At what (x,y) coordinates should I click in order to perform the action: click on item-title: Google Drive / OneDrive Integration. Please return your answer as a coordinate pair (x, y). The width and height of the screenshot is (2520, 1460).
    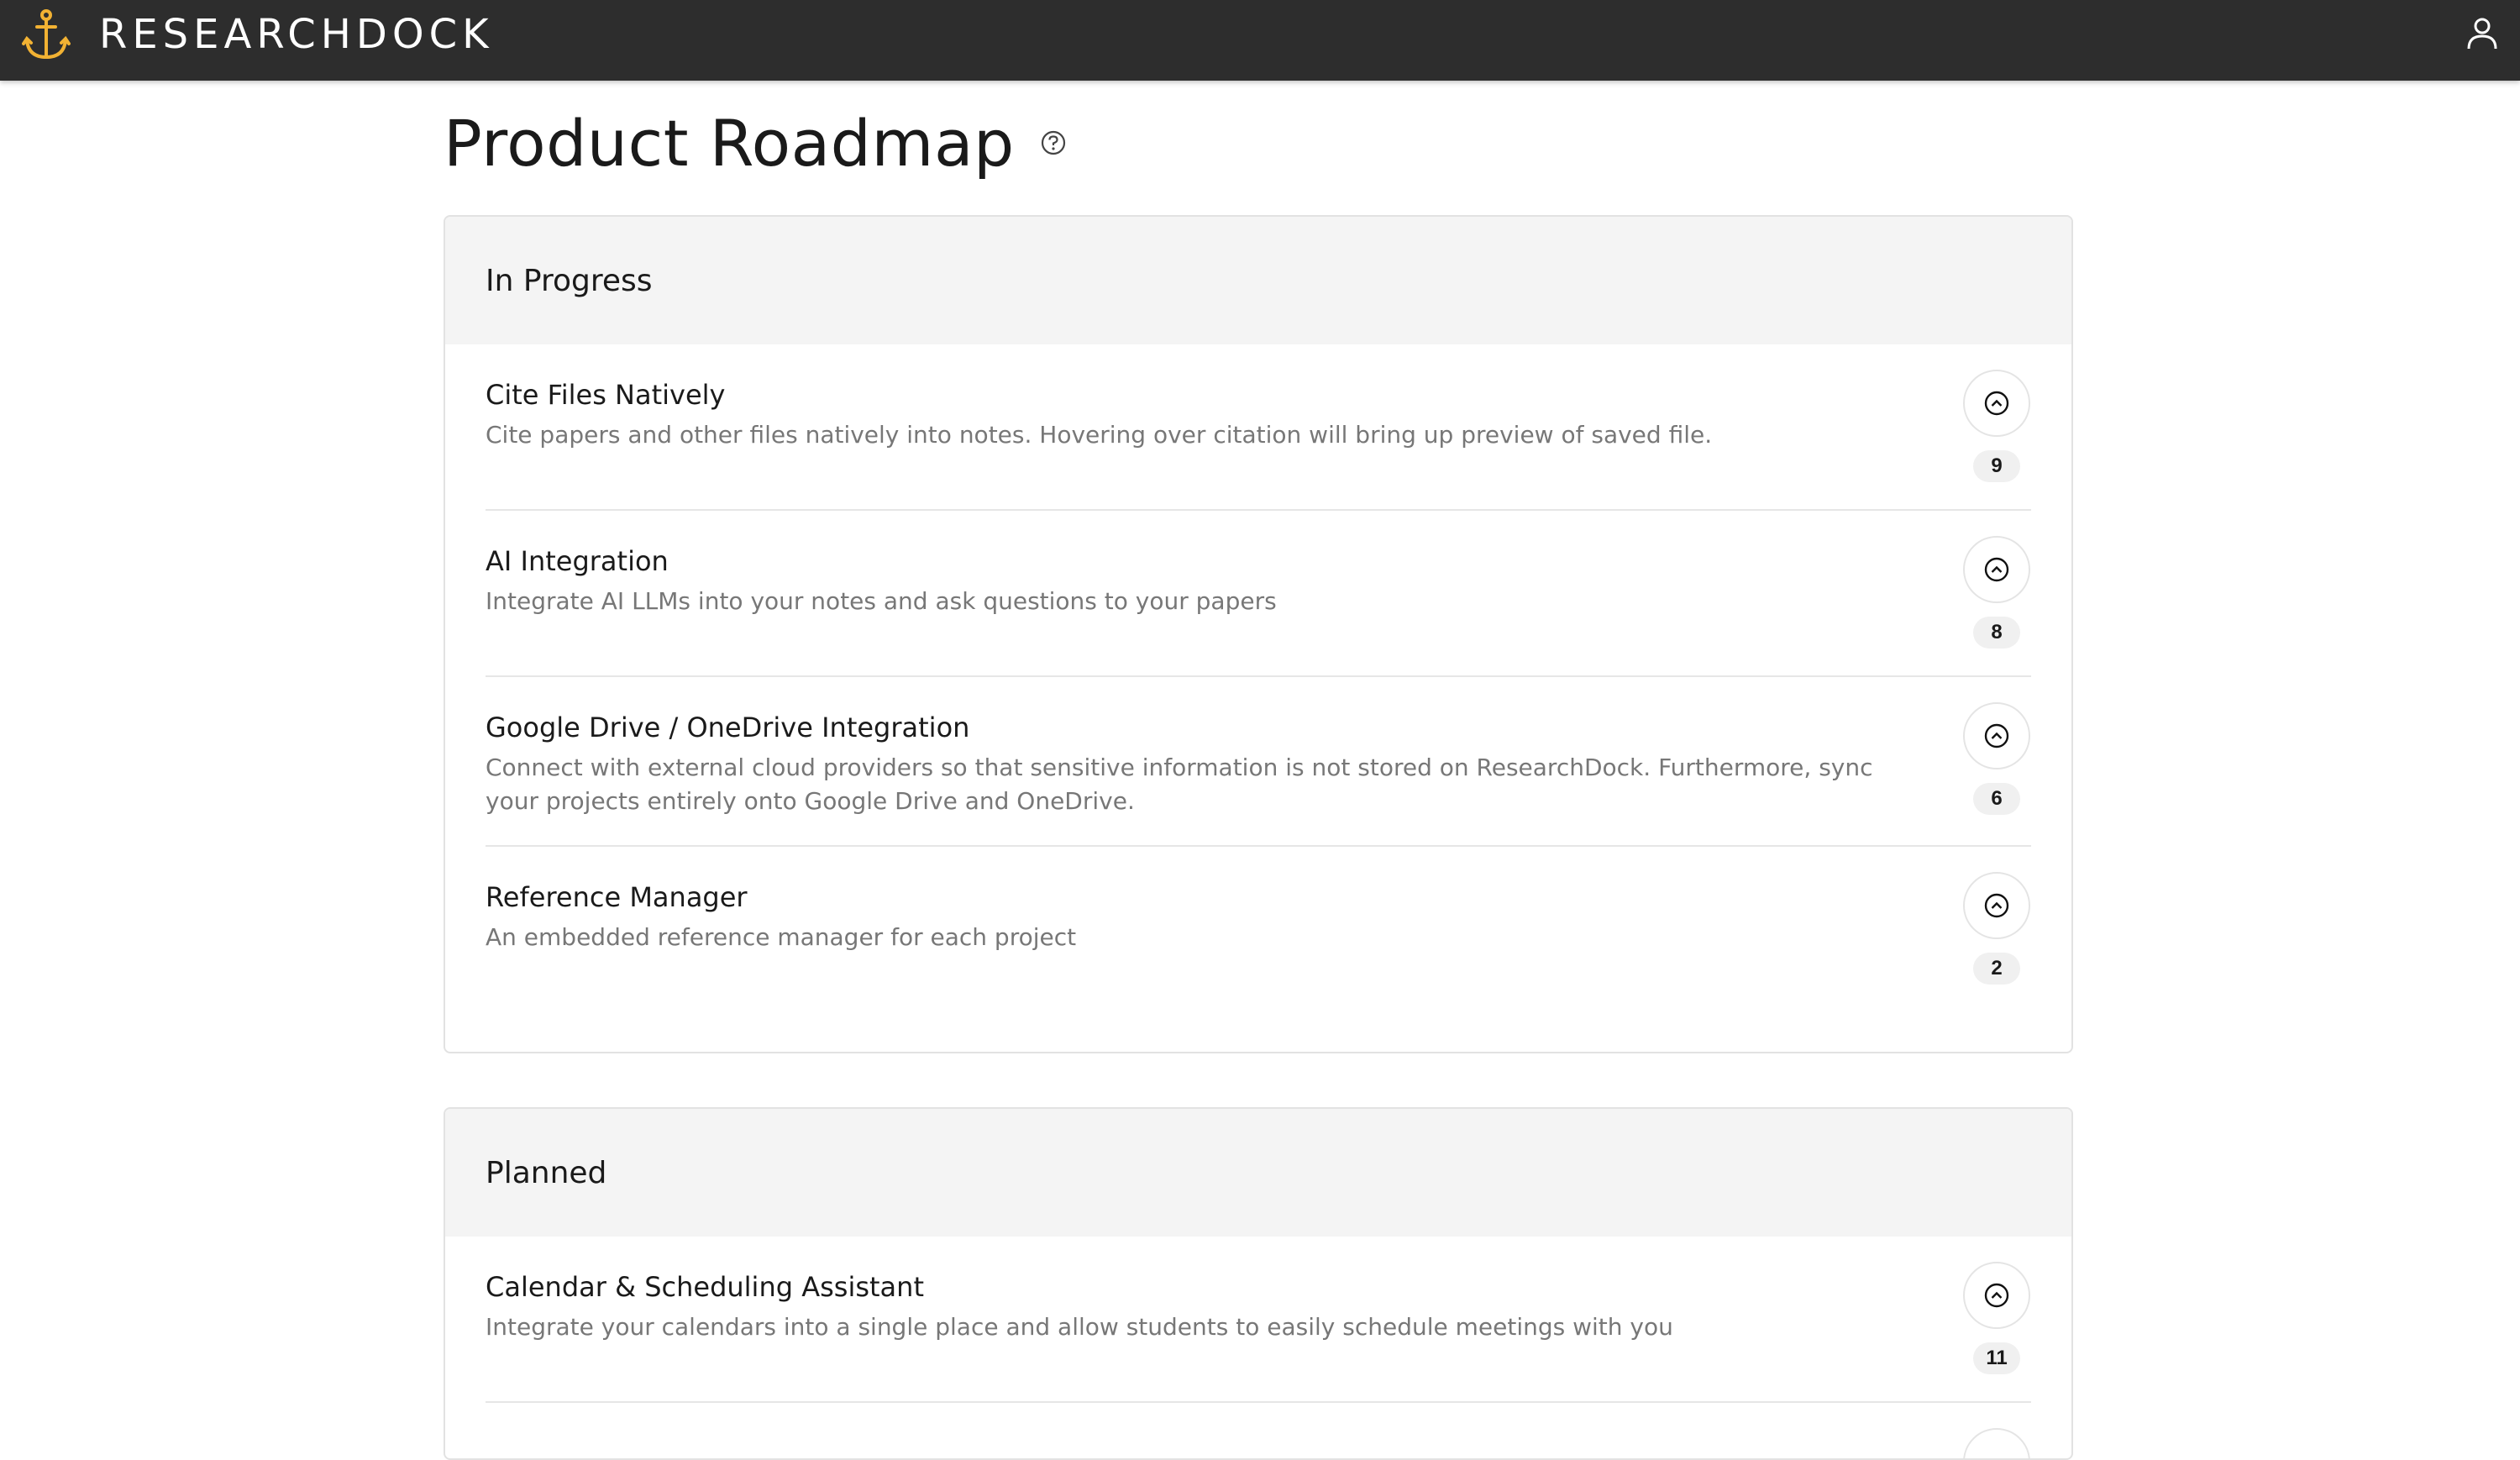
    Looking at the image, I should click on (728, 727).